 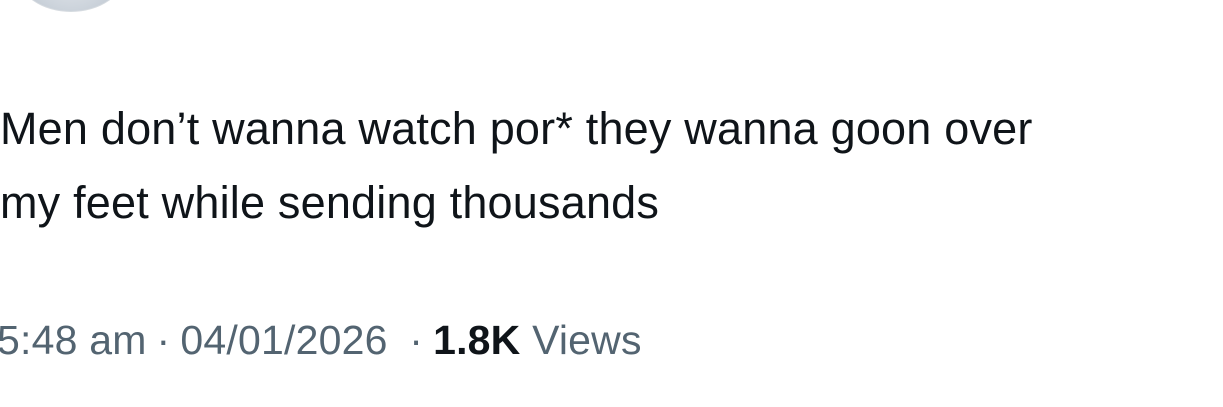 I want to click on post-date: 04/01/2026, so click(x=284, y=340).